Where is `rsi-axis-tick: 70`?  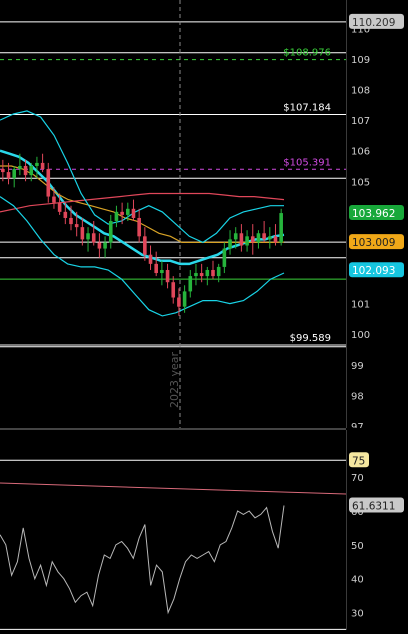
rsi-axis-tick: 70 is located at coordinates (357, 478).